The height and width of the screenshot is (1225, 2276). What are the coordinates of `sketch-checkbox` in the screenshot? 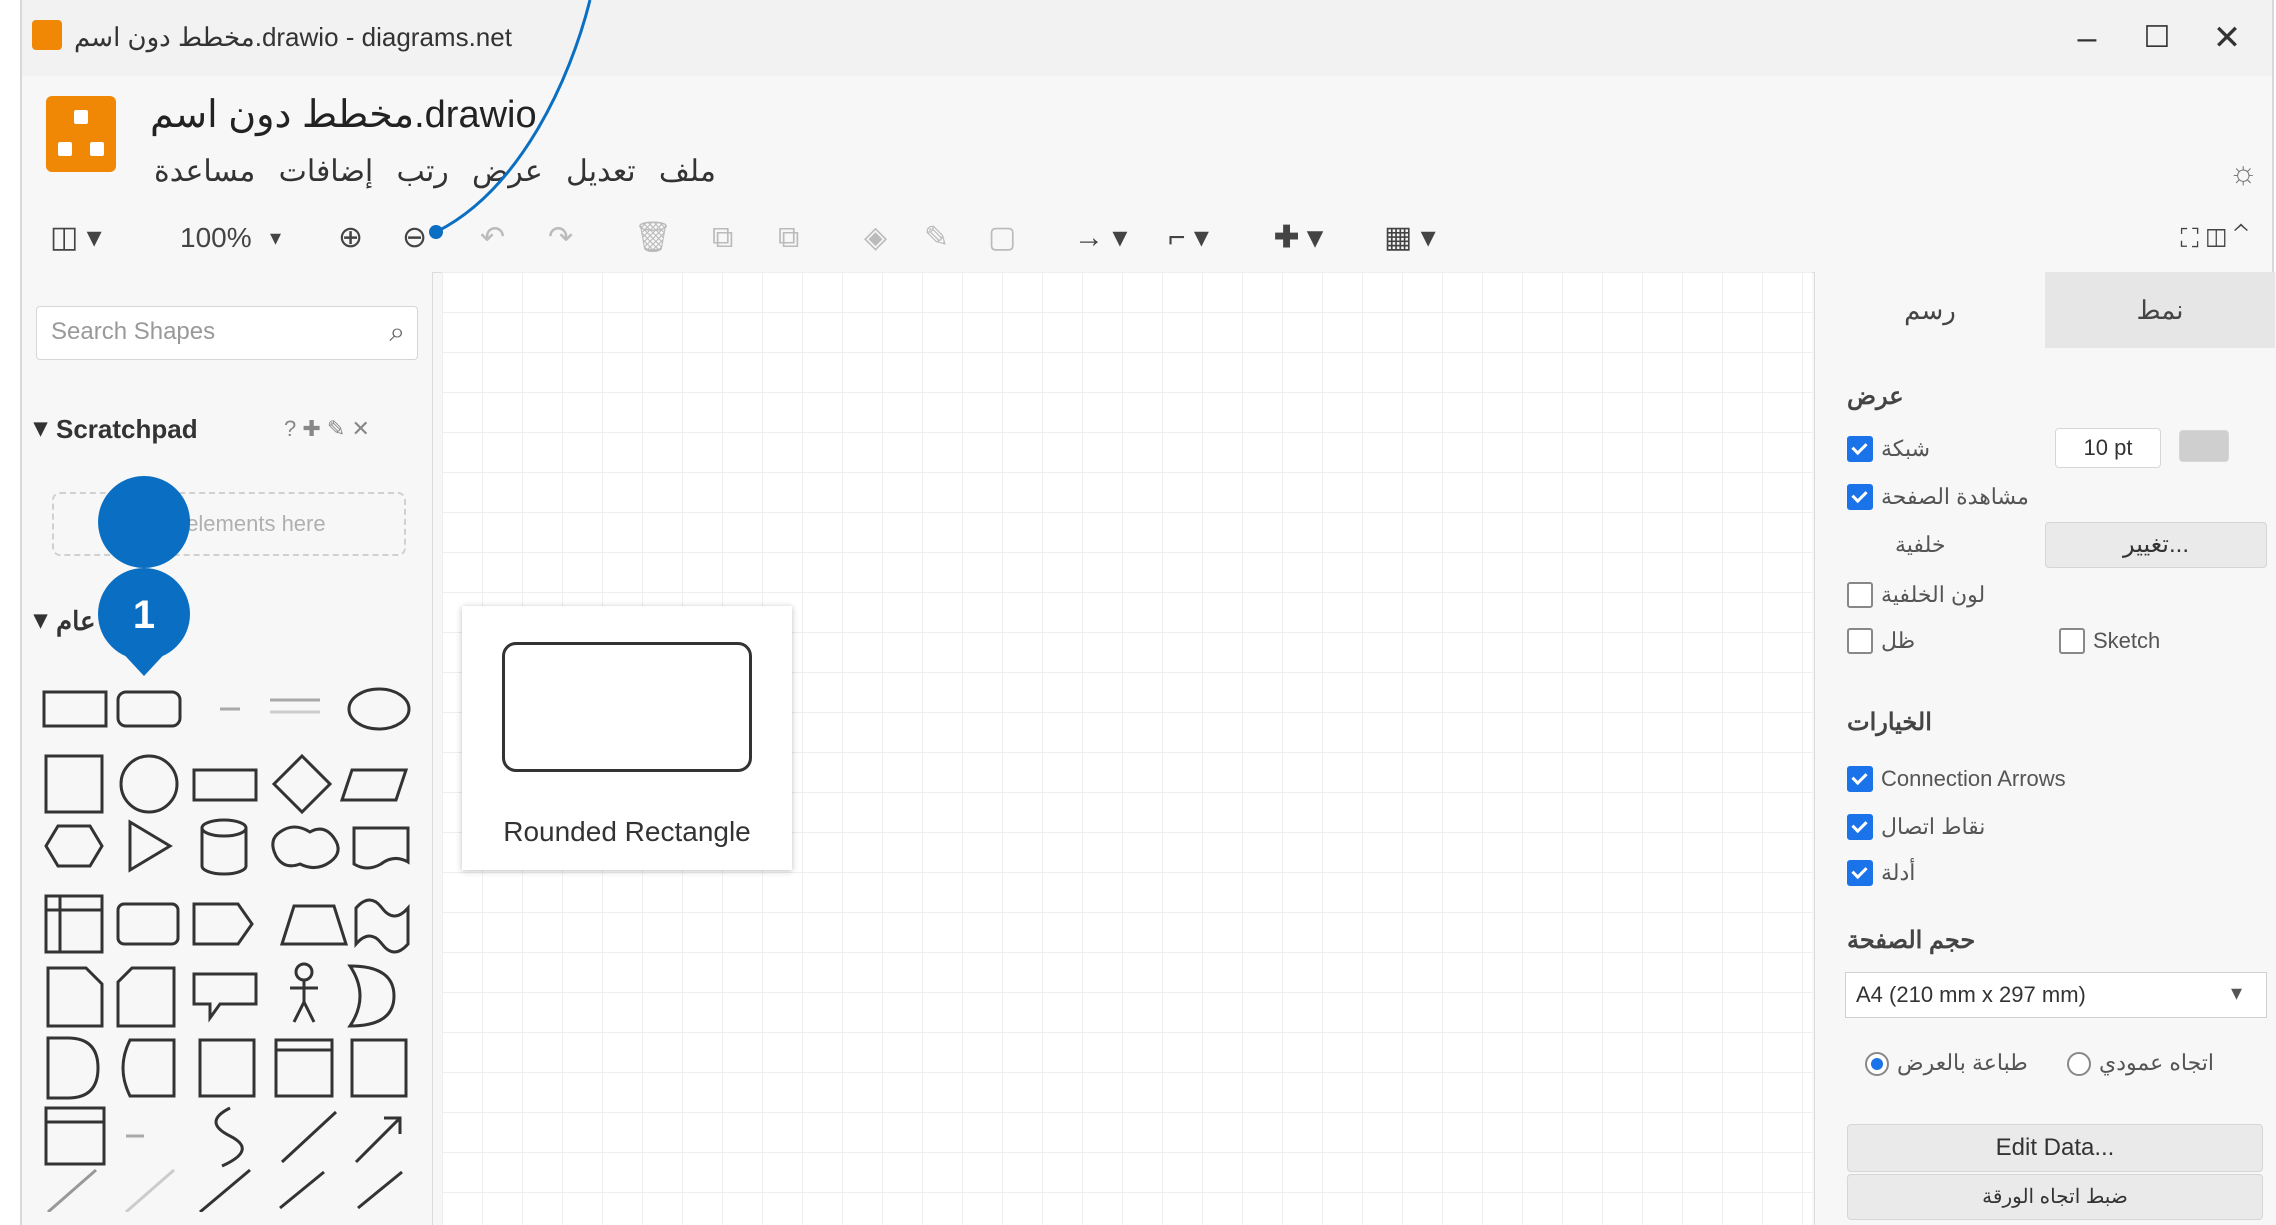 It's located at (2072, 641).